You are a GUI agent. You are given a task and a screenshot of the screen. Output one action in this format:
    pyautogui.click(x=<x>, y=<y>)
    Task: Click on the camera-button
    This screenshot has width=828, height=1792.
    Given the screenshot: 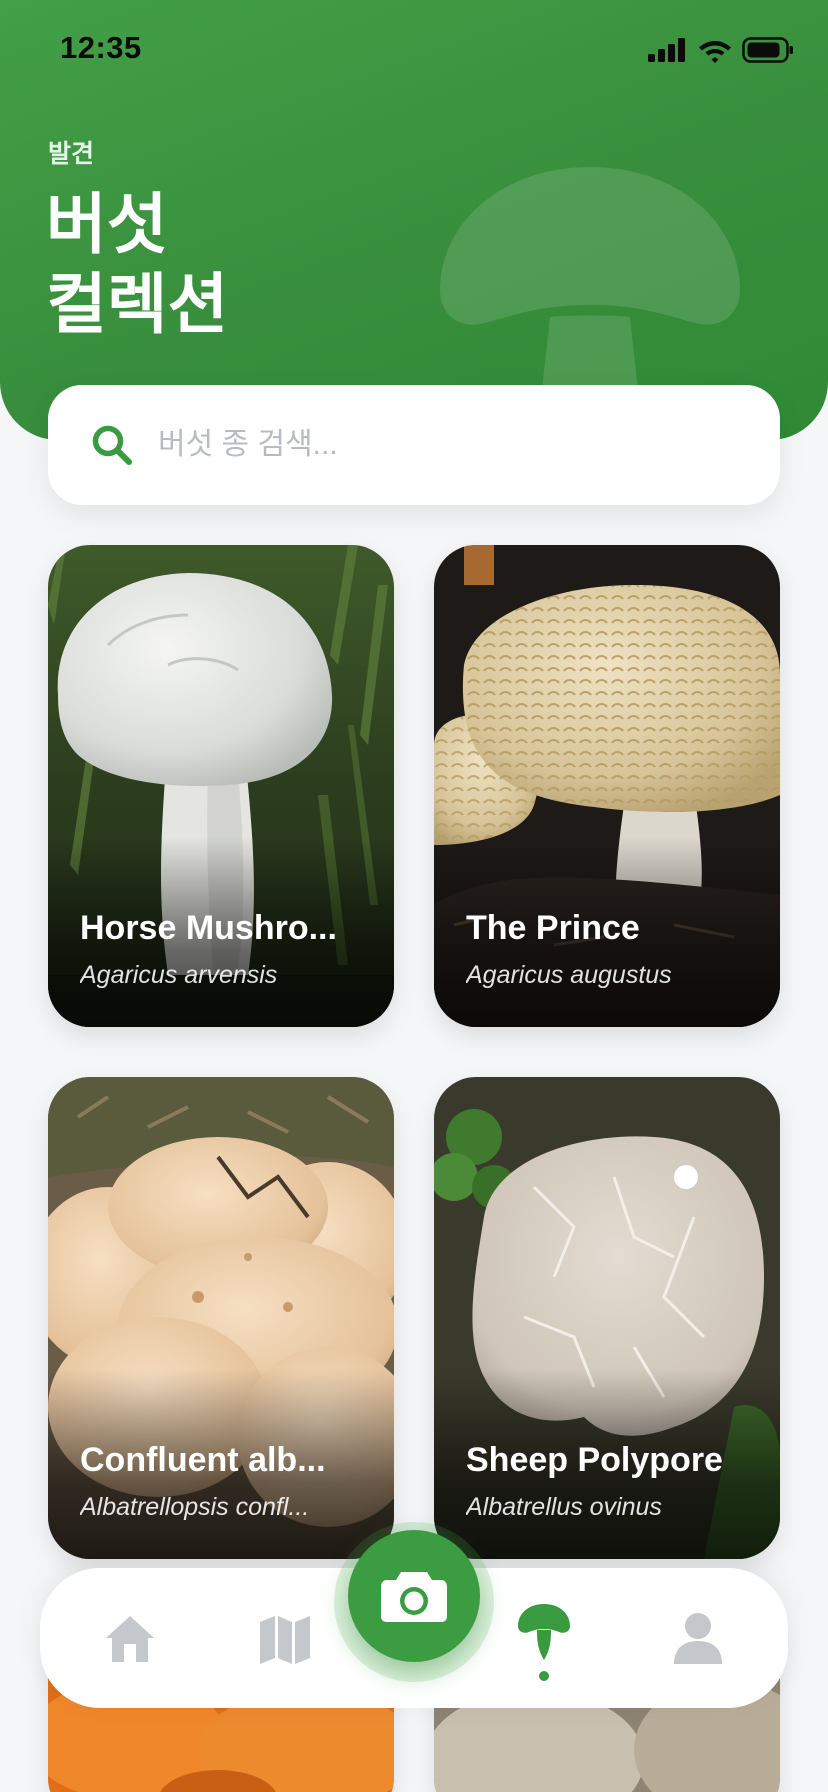 What is the action you would take?
    pyautogui.click(x=414, y=1596)
    